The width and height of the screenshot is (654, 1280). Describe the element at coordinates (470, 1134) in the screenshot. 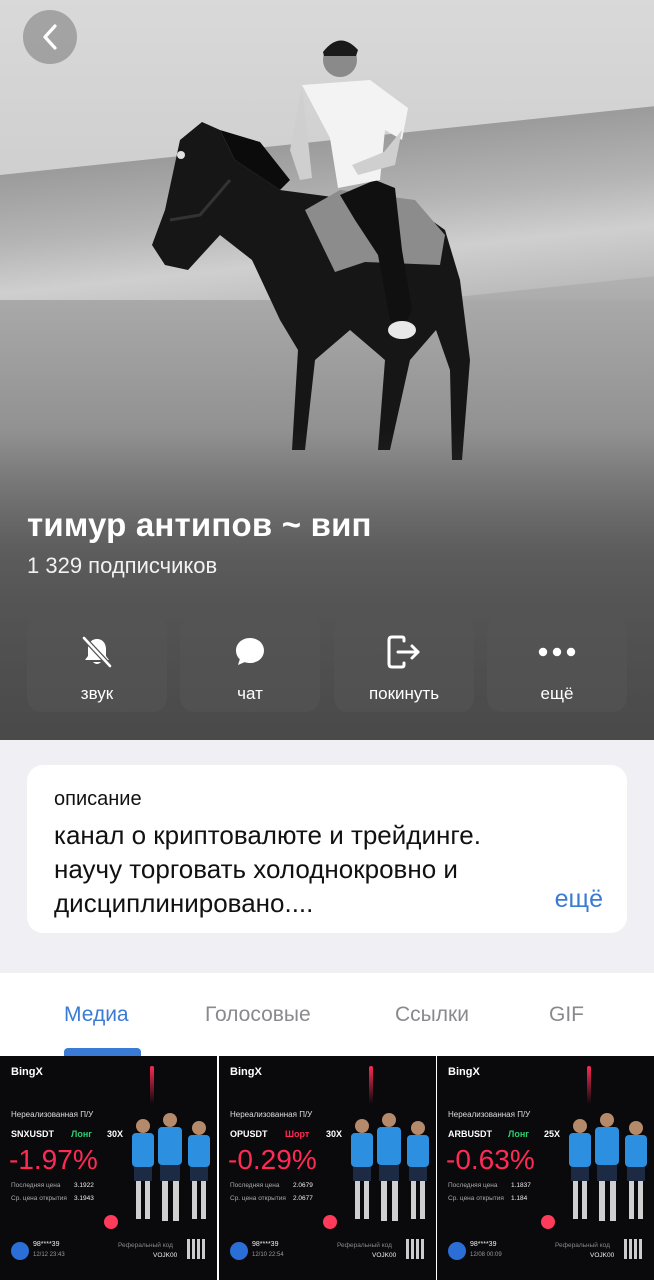

I see `trading-pair: ARBUSDT` at that location.